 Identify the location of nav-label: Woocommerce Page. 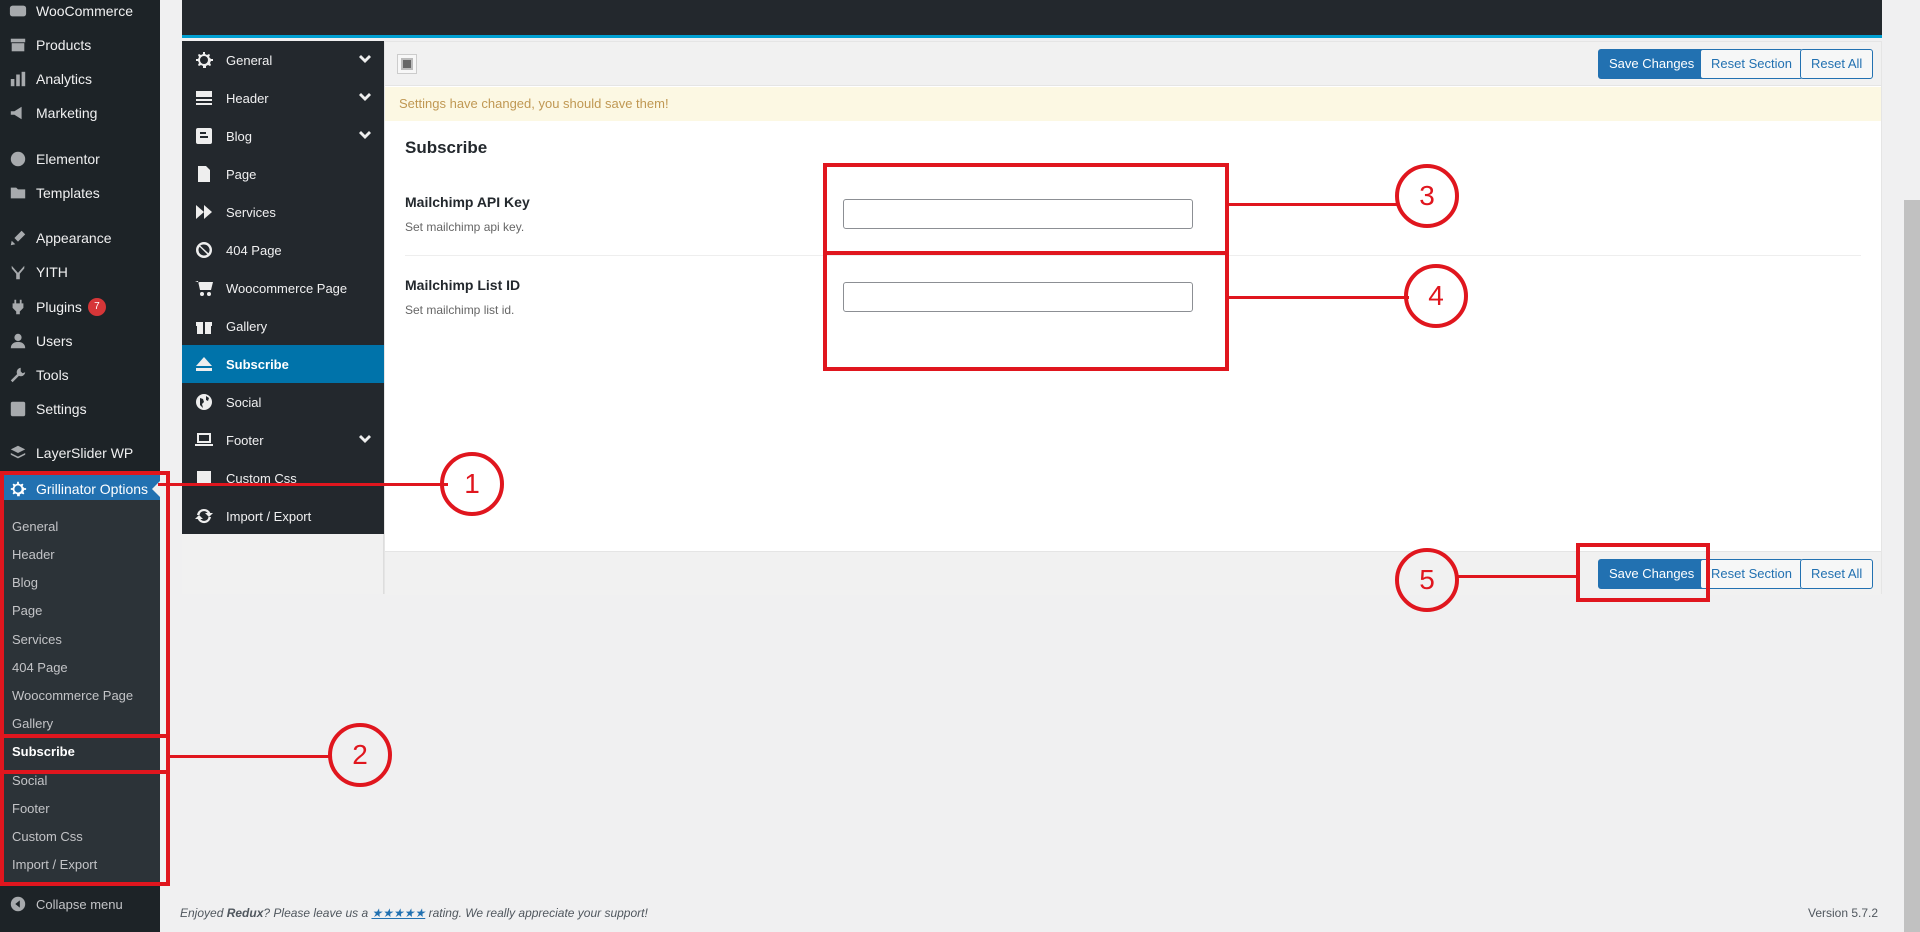
(287, 288).